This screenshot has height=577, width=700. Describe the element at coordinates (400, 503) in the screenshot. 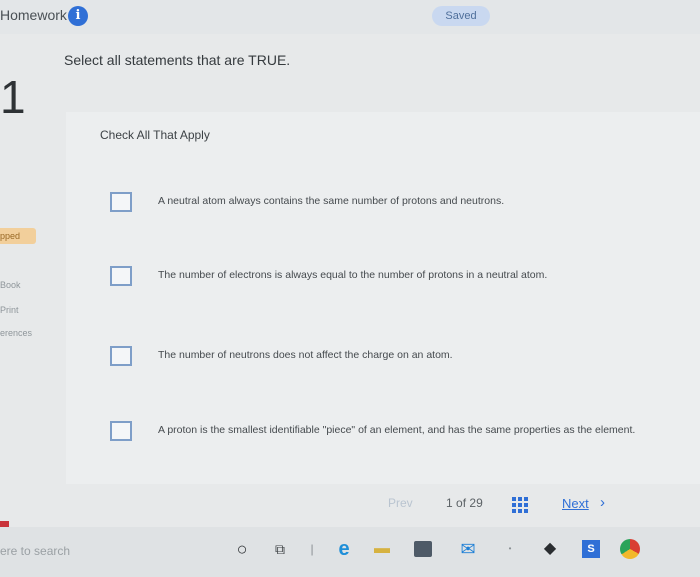

I see `prev-button: Prev` at that location.